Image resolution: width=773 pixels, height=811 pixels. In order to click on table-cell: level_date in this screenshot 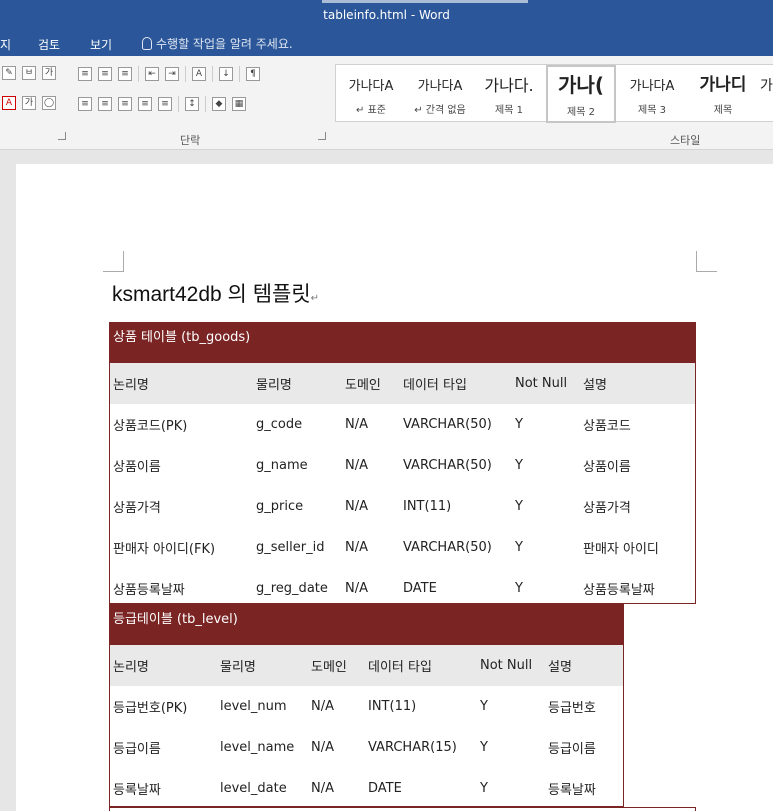, I will do `click(262, 788)`.